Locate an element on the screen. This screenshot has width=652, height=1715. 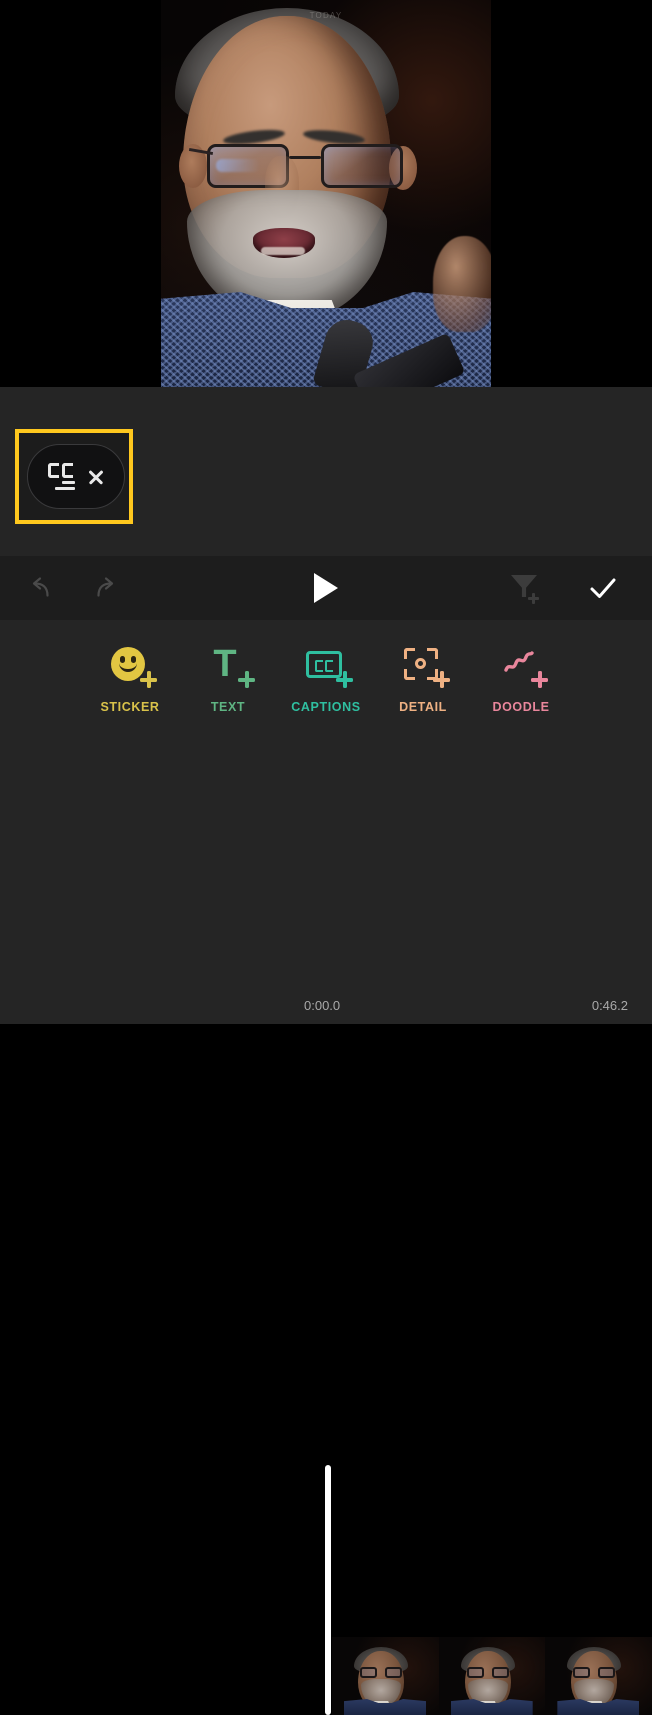
confirm-button is located at coordinates (603, 588).